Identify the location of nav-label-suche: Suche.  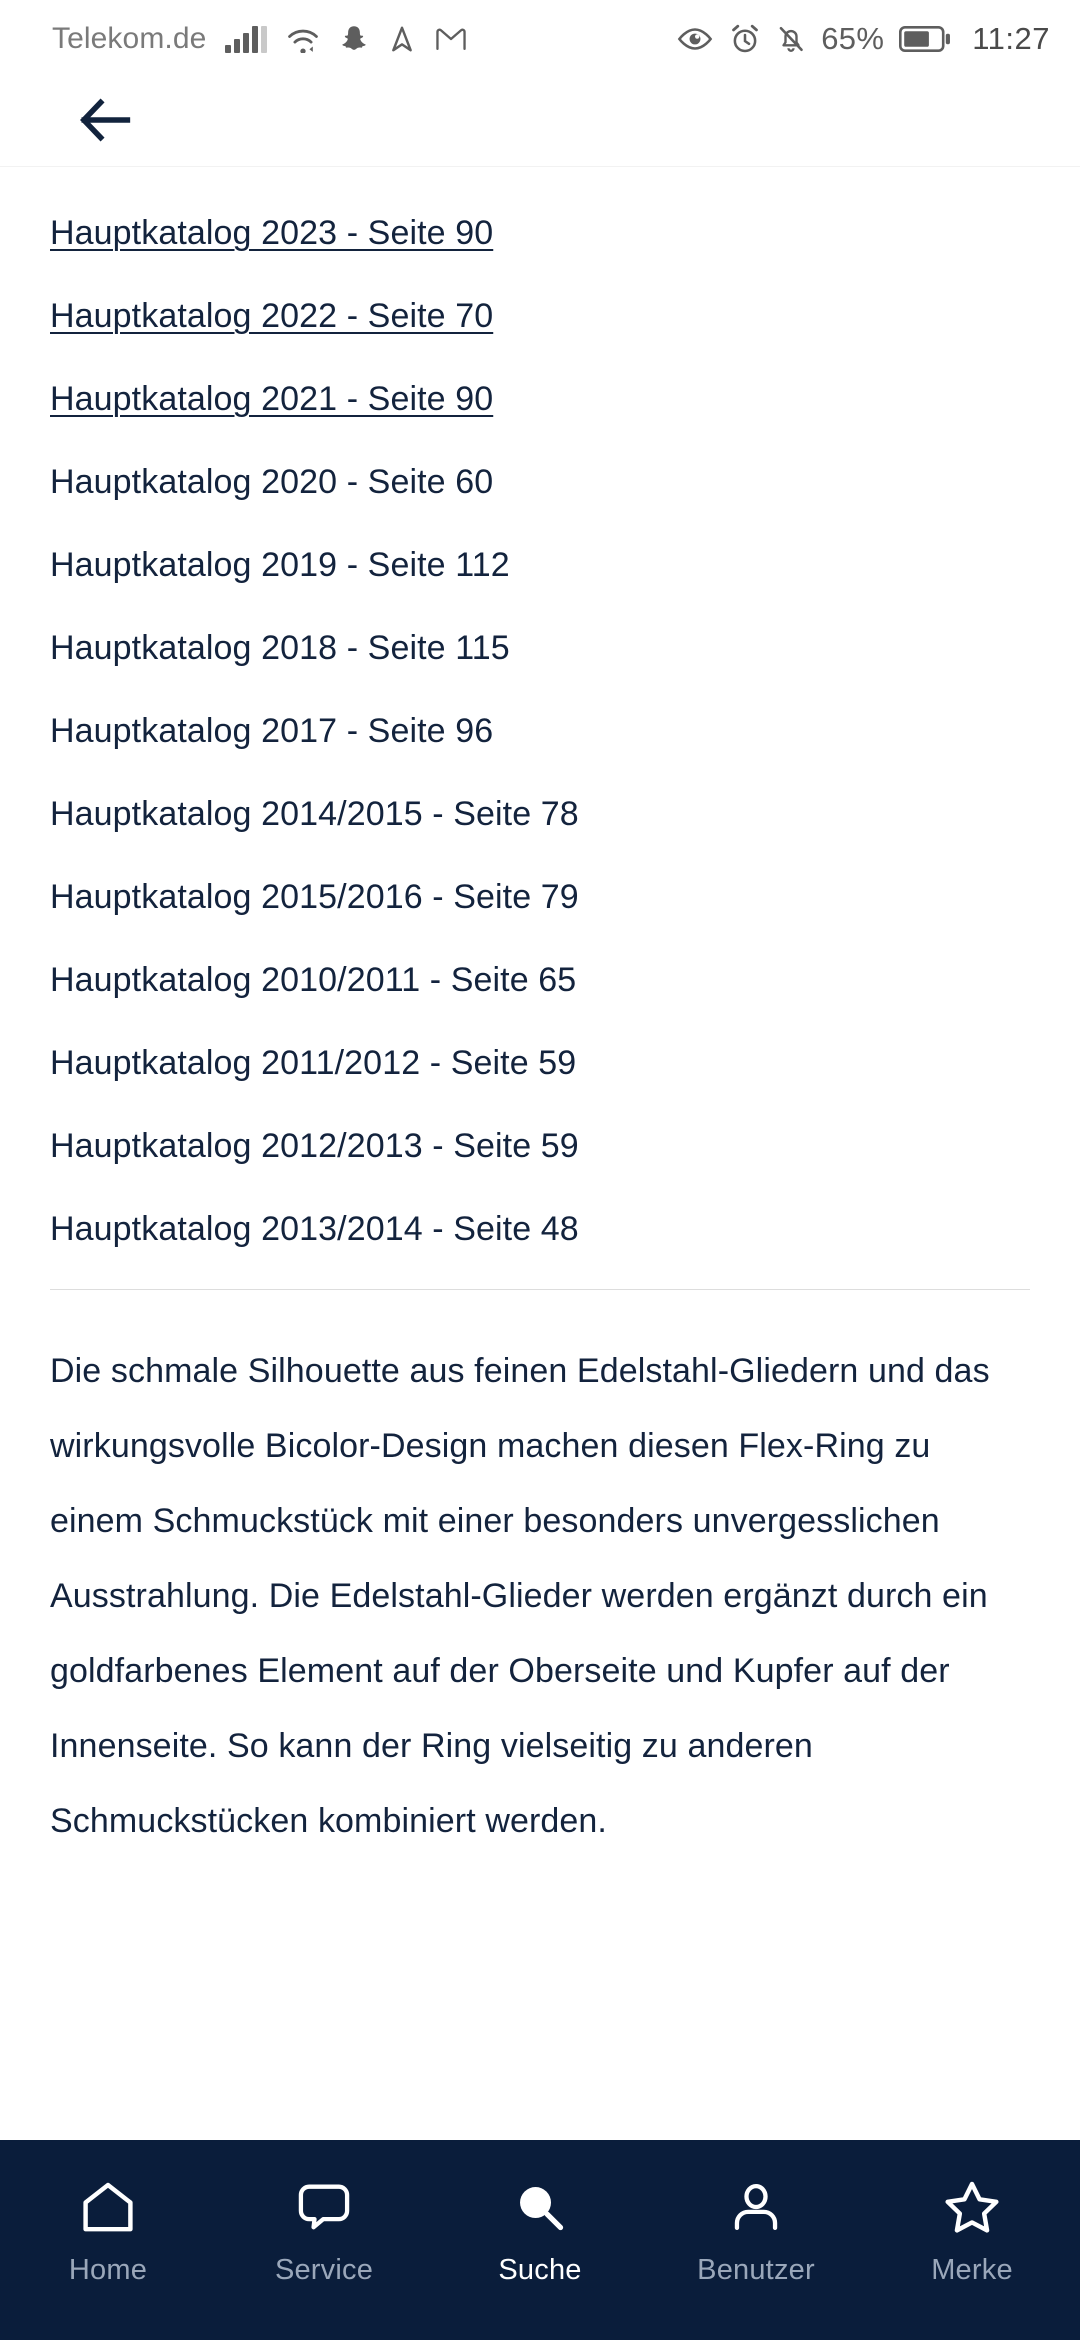
(540, 2269).